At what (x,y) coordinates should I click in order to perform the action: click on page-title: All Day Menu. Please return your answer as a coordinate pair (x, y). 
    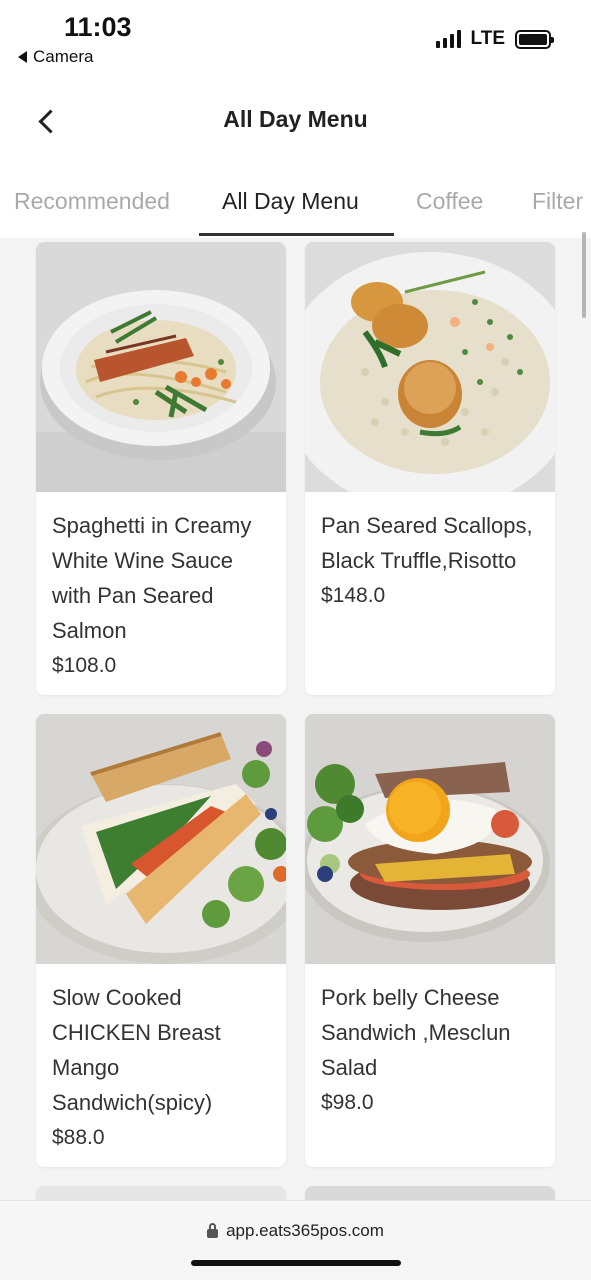
    Looking at the image, I should click on (295, 119).